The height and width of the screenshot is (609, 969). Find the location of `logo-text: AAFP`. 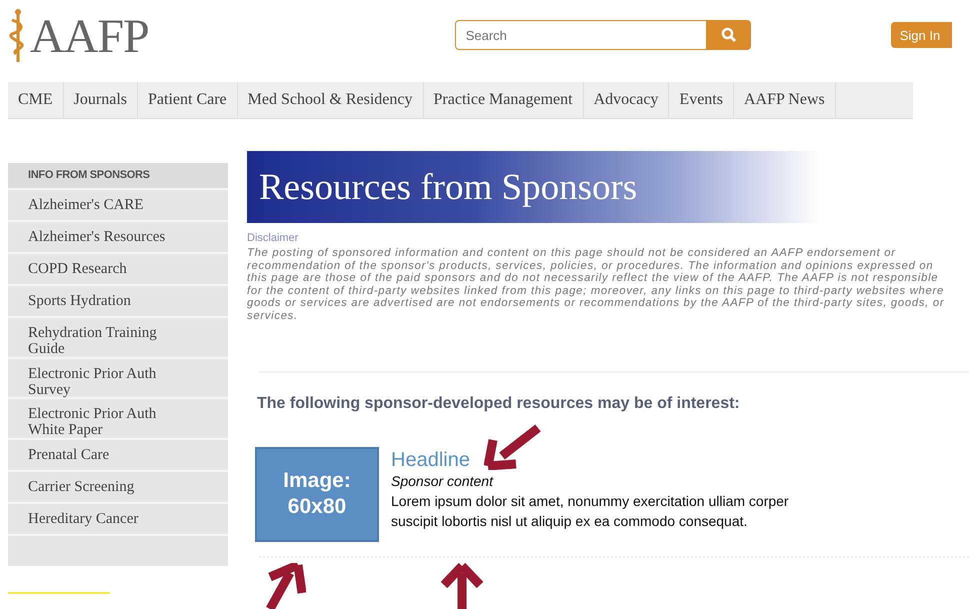

logo-text: AAFP is located at coordinates (89, 36).